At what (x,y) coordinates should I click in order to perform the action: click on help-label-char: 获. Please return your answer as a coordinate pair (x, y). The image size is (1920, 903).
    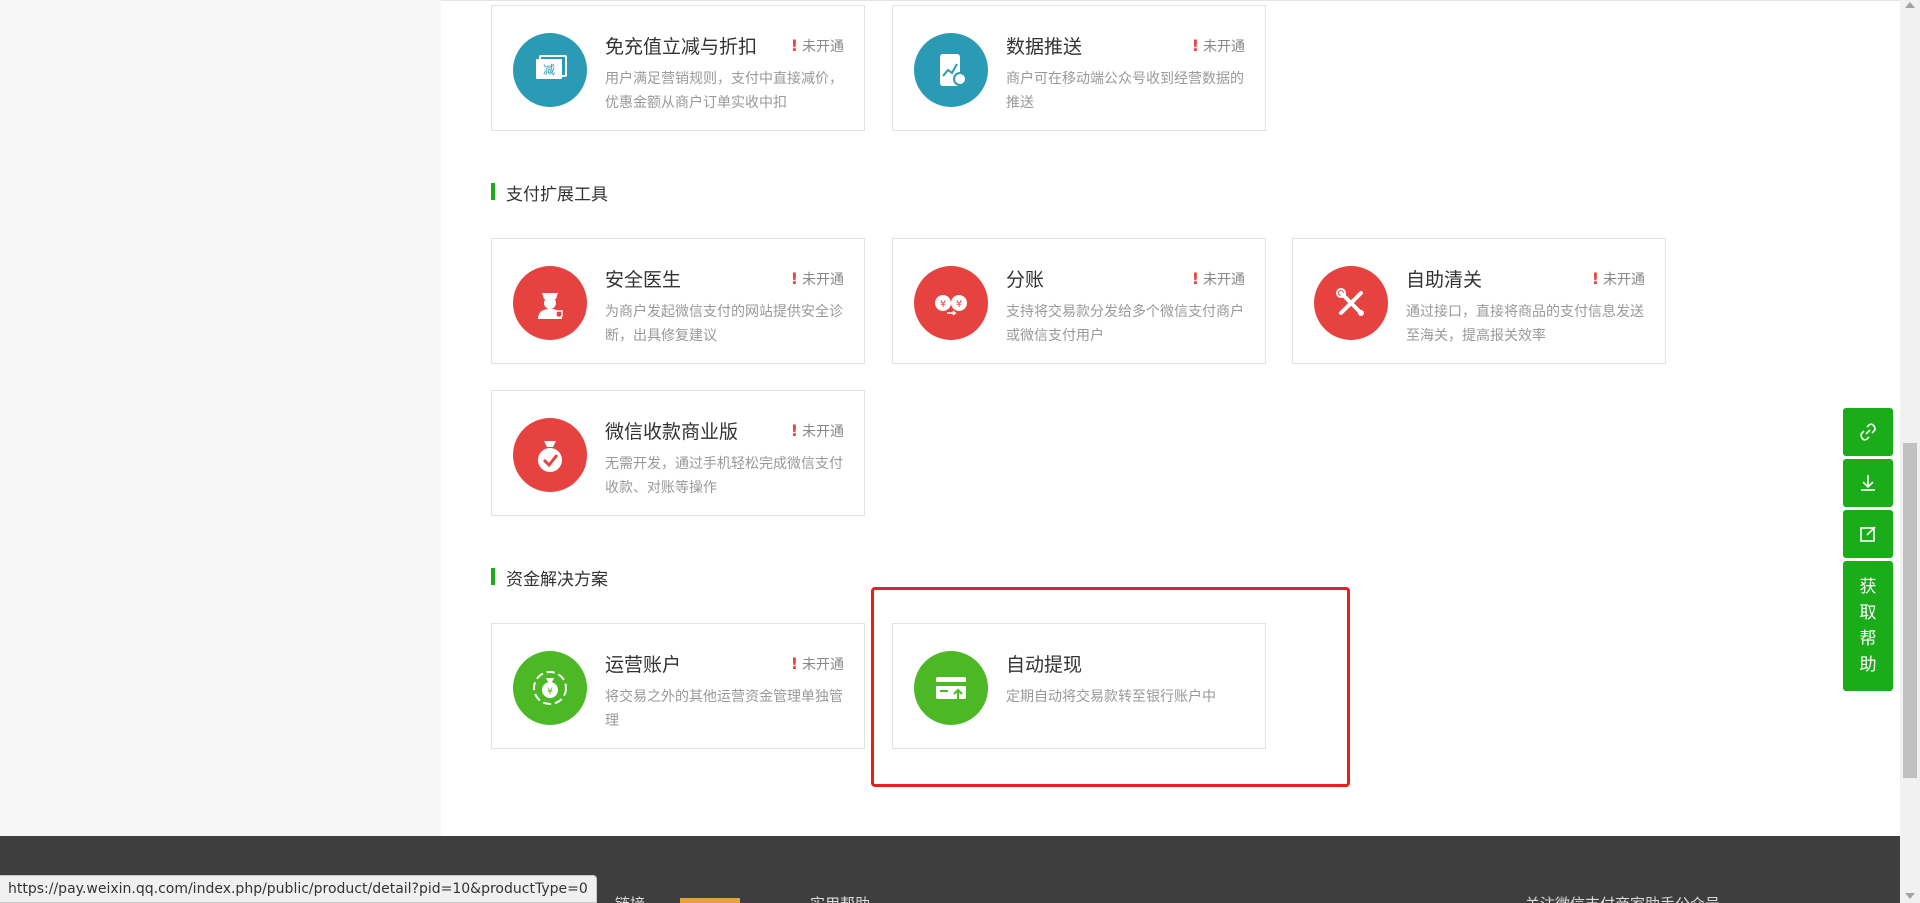
    Looking at the image, I should click on (1868, 587).